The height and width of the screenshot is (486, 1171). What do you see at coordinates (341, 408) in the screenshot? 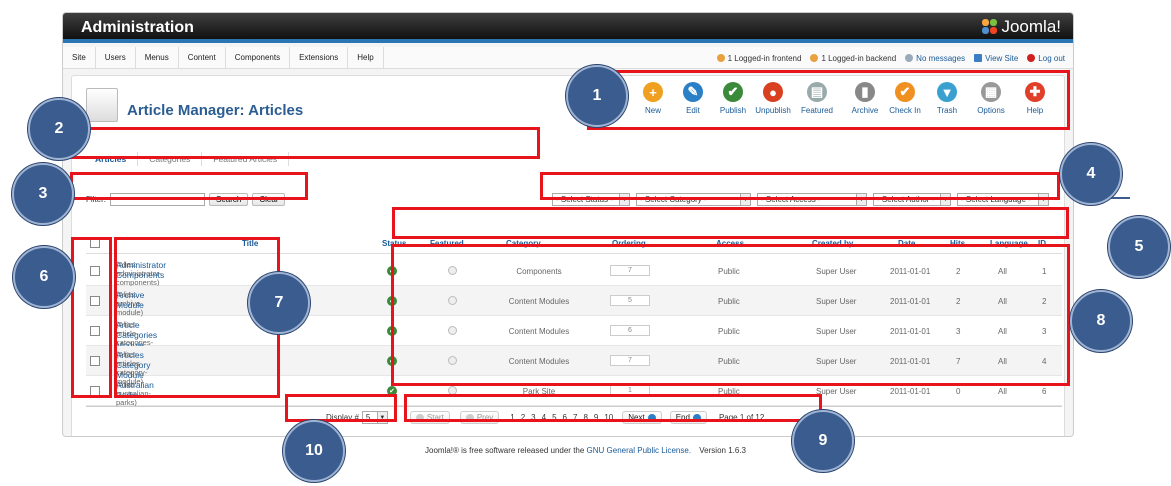
I see `highlight-display` at bounding box center [341, 408].